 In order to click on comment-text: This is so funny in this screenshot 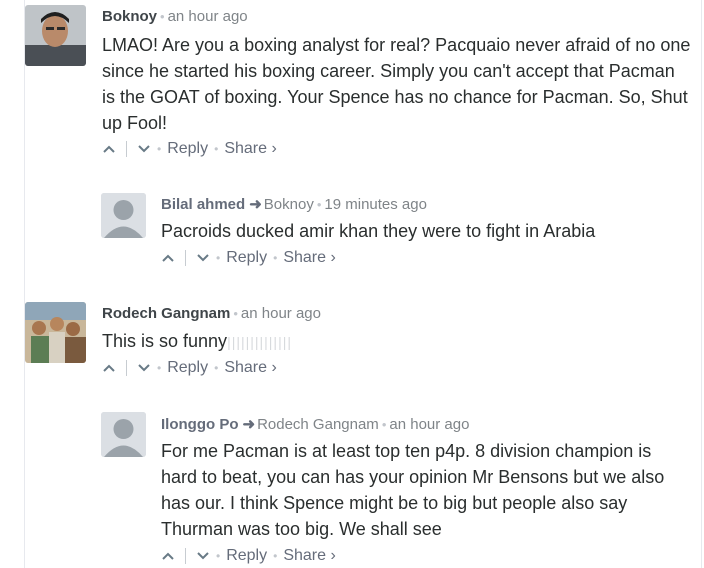, I will do `click(165, 341)`.